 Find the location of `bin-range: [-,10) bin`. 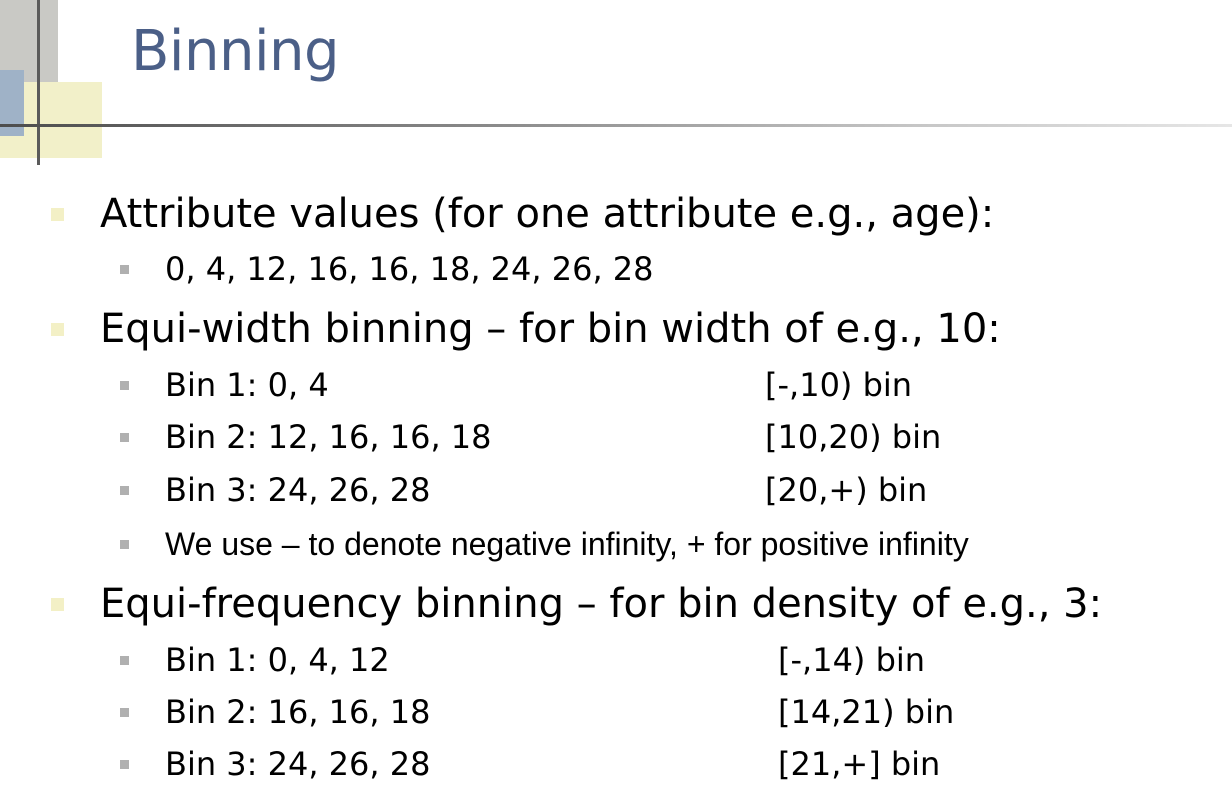

bin-range: [-,10) bin is located at coordinates (839, 385).